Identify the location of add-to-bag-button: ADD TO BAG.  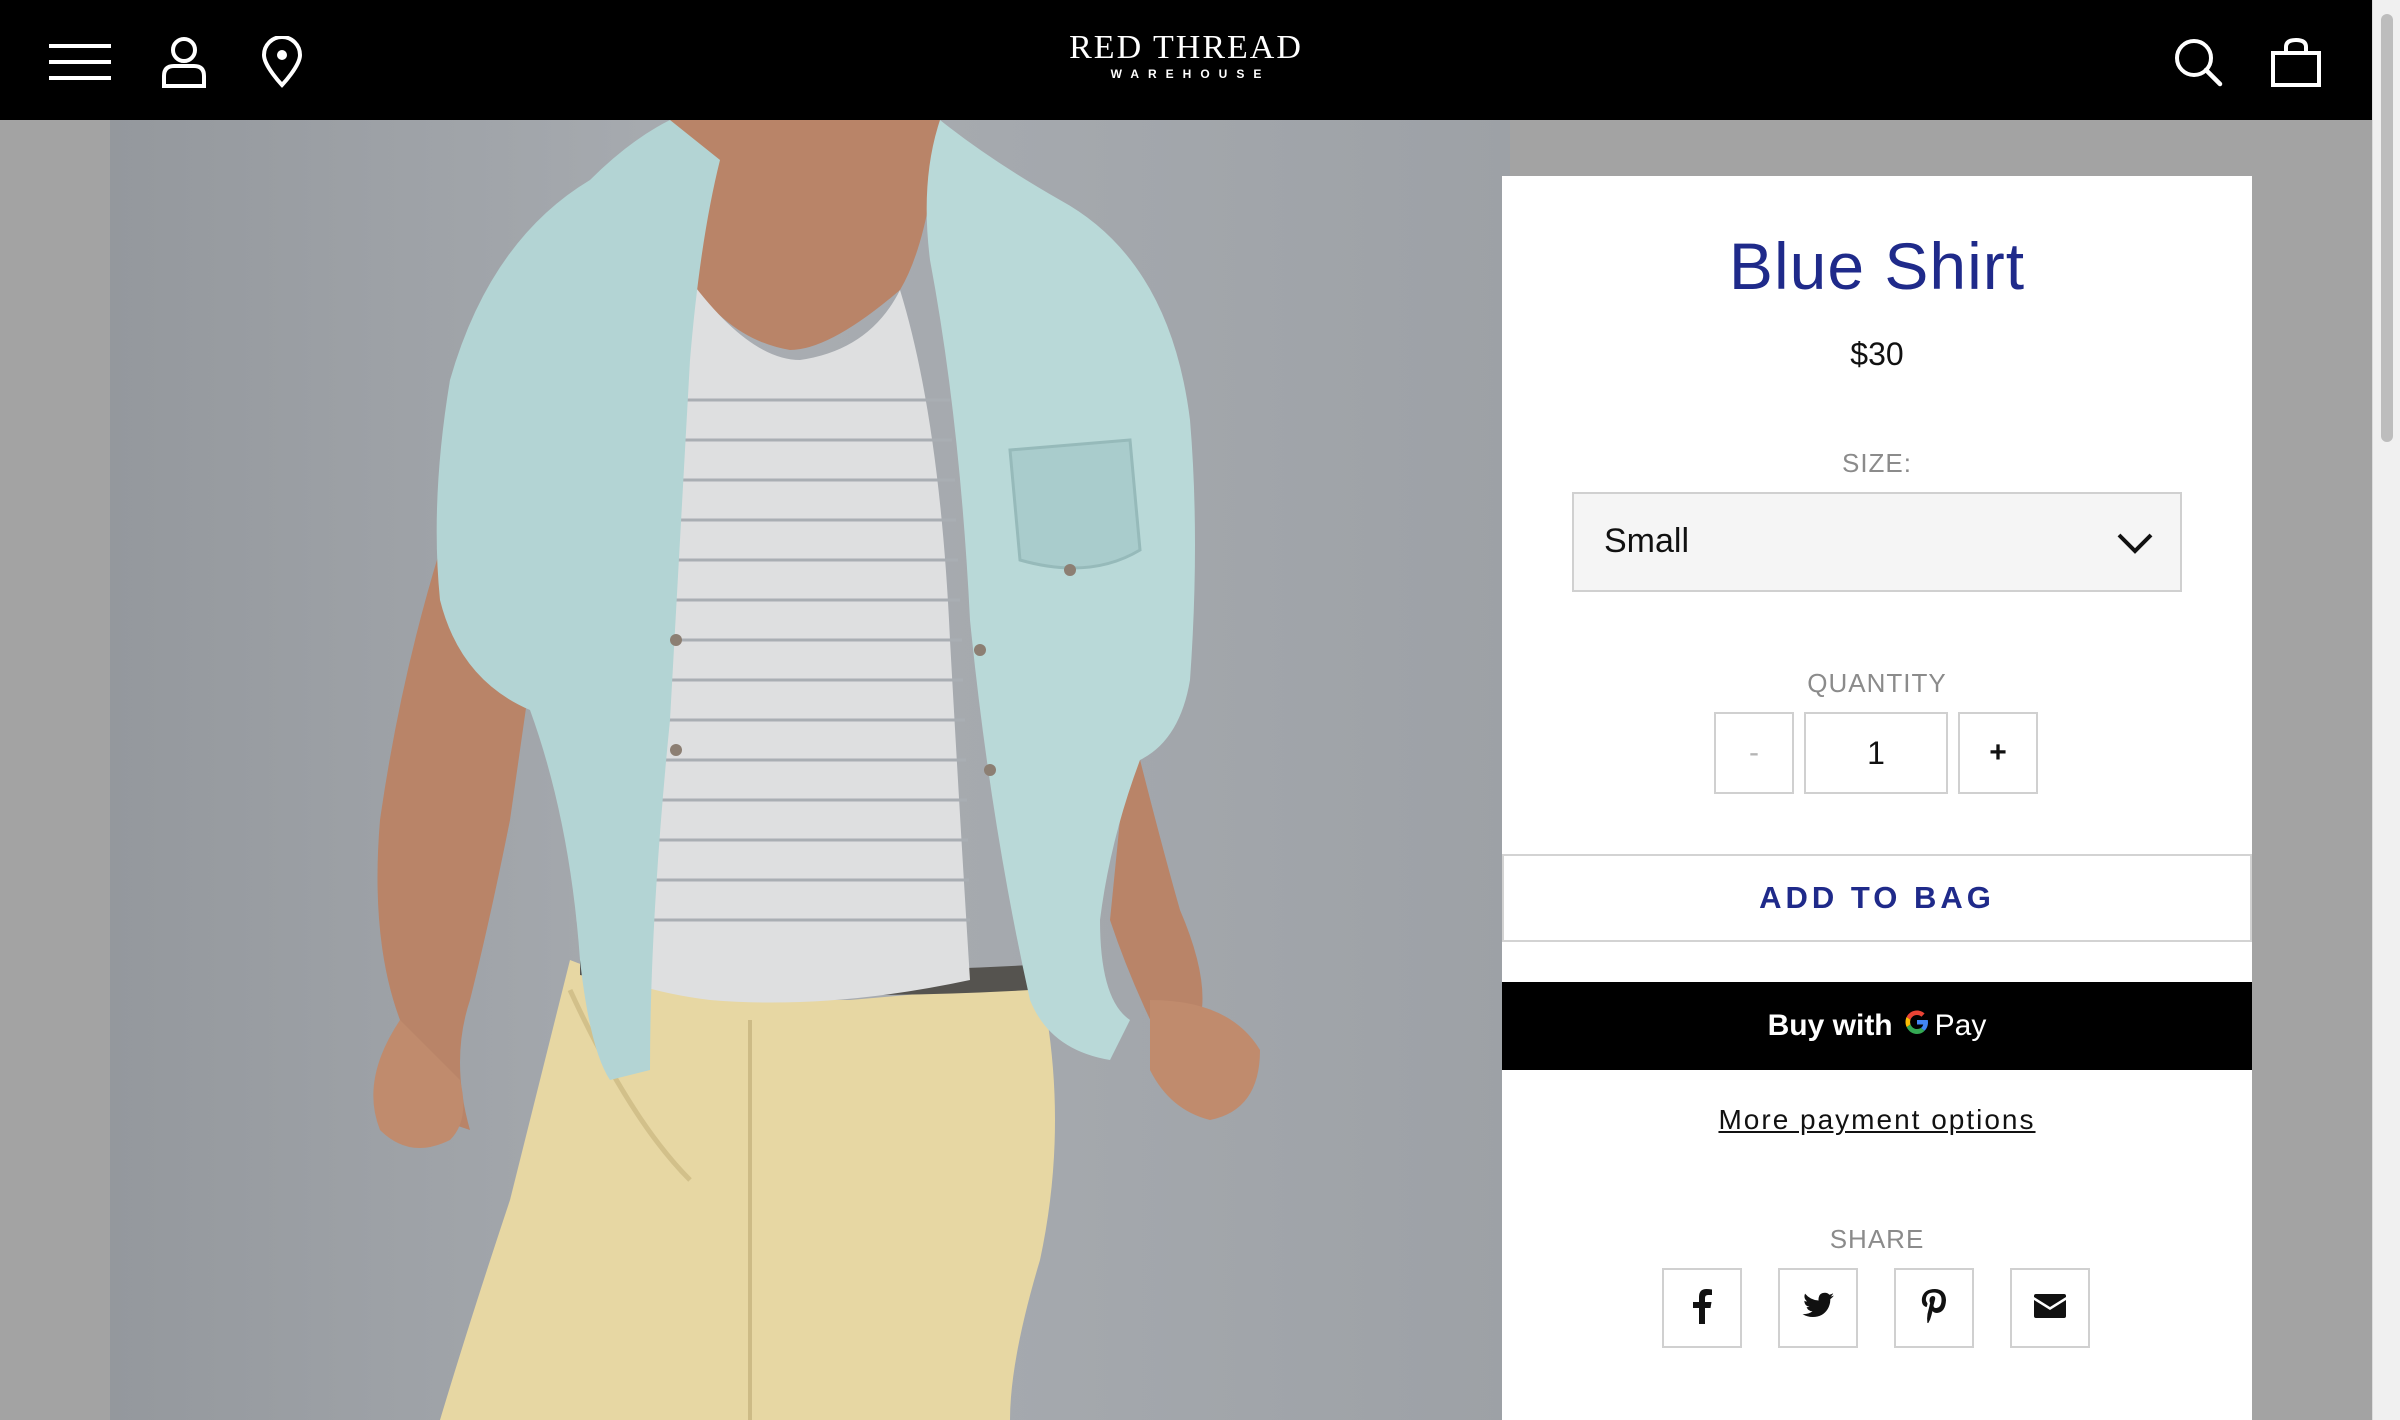
(1877, 898).